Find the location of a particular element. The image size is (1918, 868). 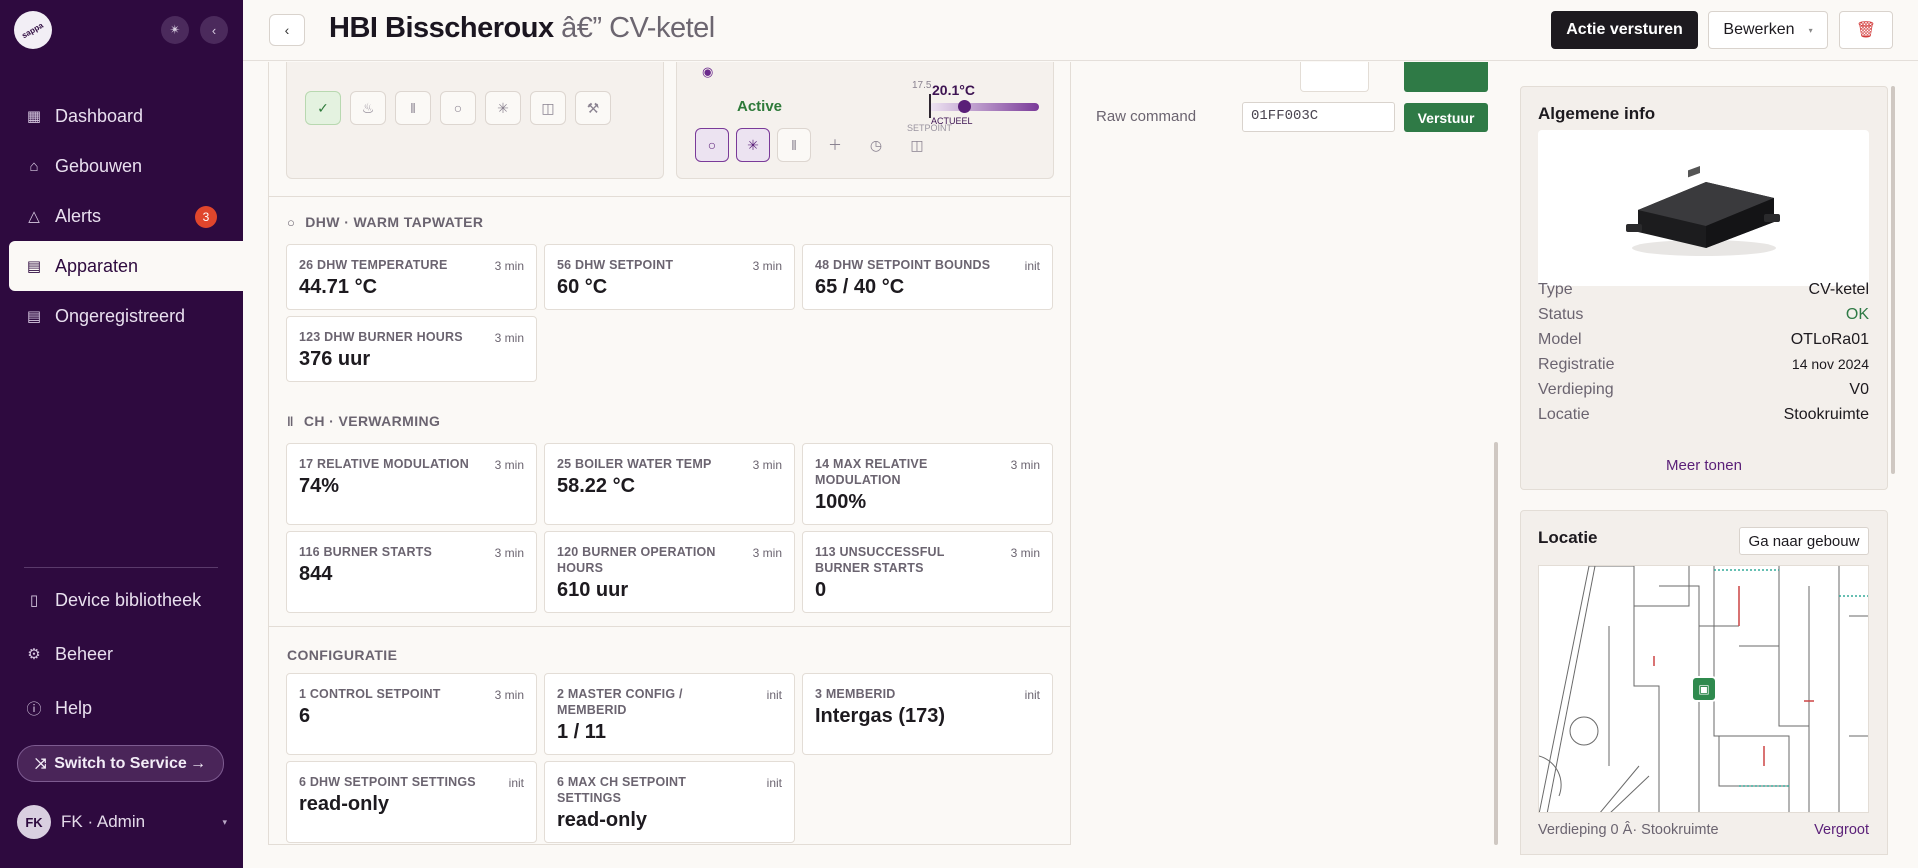

actie-versturen-button: Actie versturen is located at coordinates (1624, 30).